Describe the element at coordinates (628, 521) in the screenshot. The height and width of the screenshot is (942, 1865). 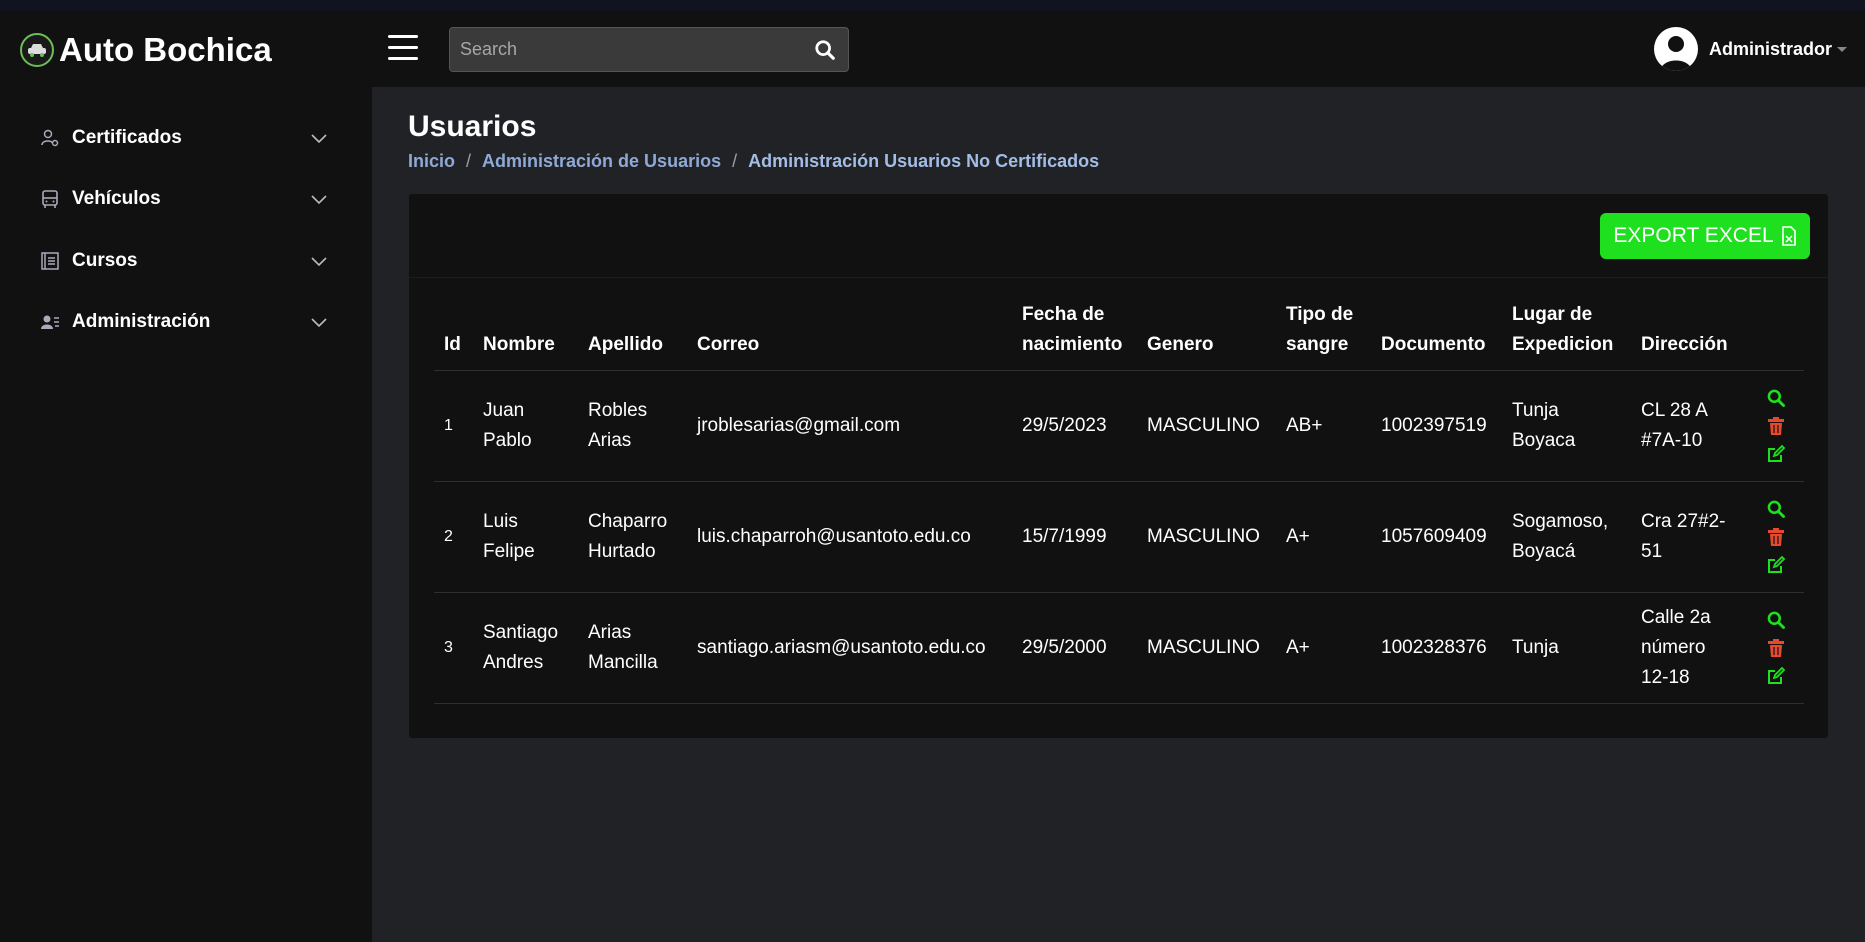
I see `cell-text: Chaparro` at that location.